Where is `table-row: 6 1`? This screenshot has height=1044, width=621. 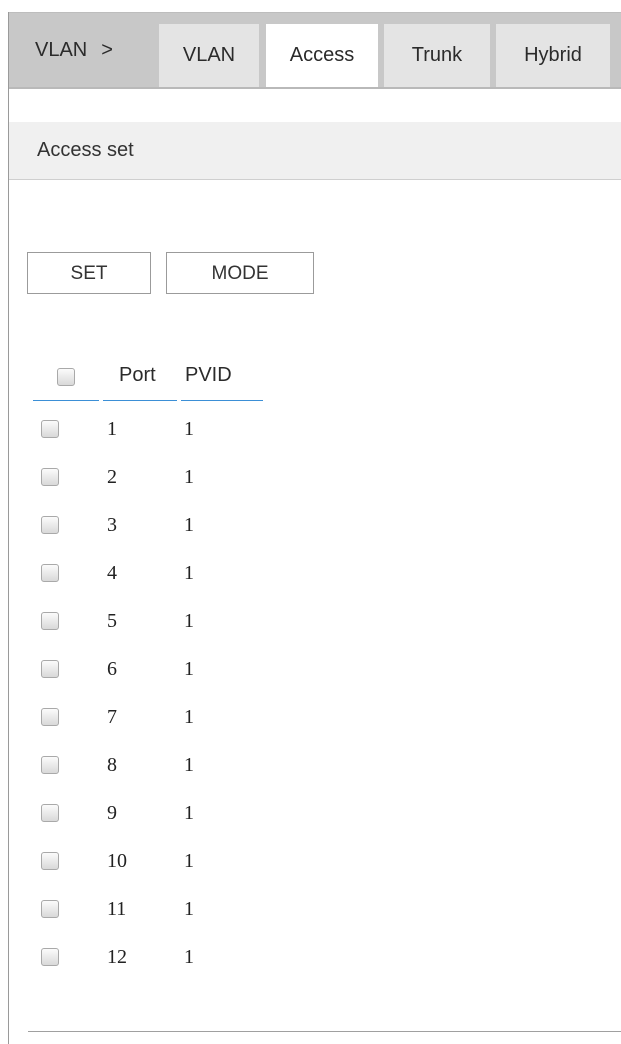
table-row: 6 1 is located at coordinates (183, 682).